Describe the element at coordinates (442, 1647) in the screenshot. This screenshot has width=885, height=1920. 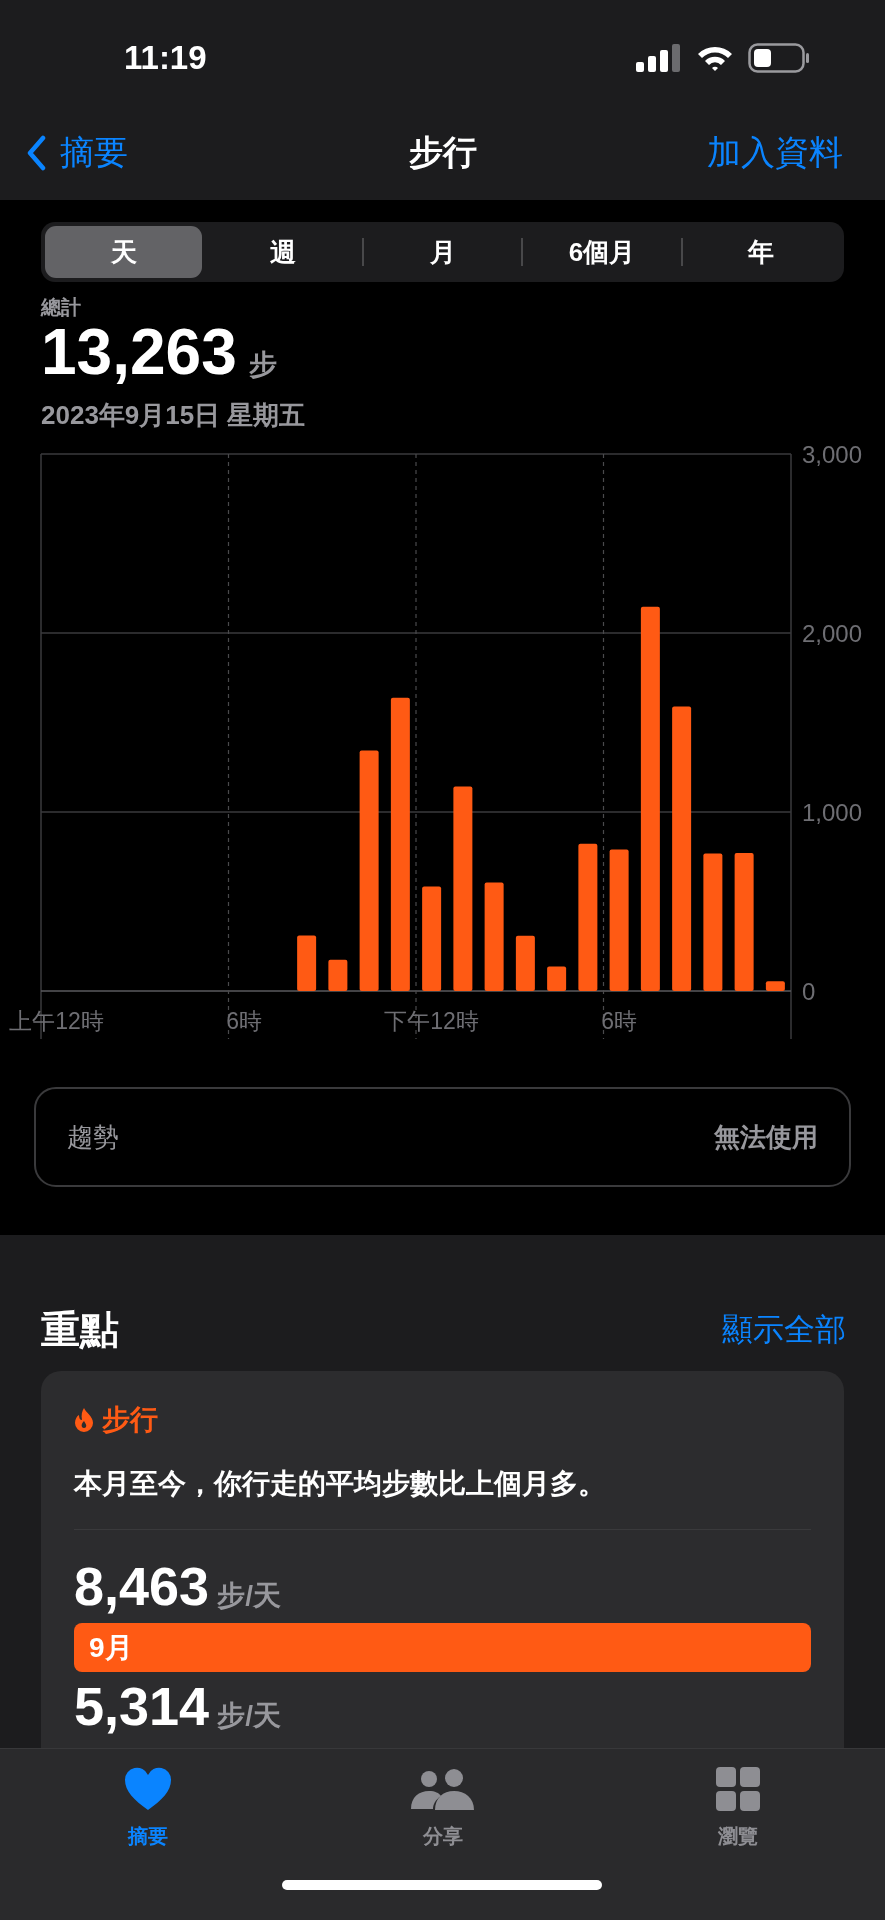
I see `comparison-bar: 9月` at that location.